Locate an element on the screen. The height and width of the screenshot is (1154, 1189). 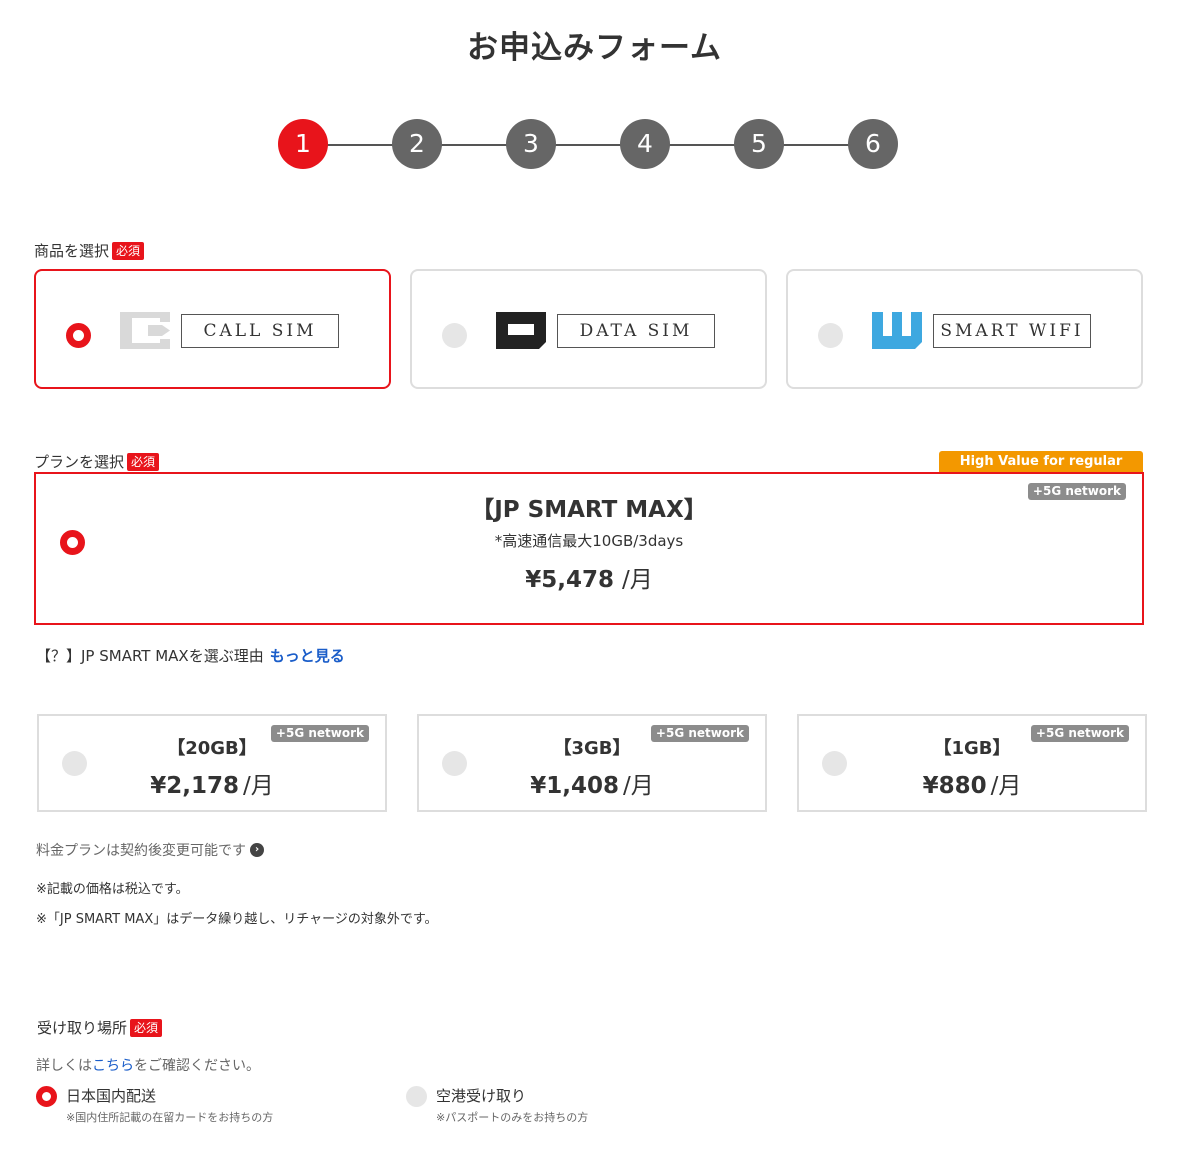
product-radio-call-sim is located at coordinates (78, 335).